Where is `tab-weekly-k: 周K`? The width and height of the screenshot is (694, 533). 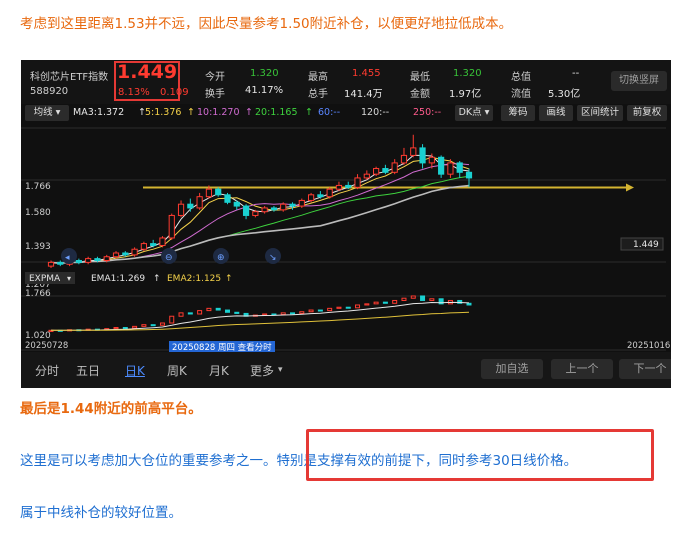 tab-weekly-k: 周K is located at coordinates (177, 370).